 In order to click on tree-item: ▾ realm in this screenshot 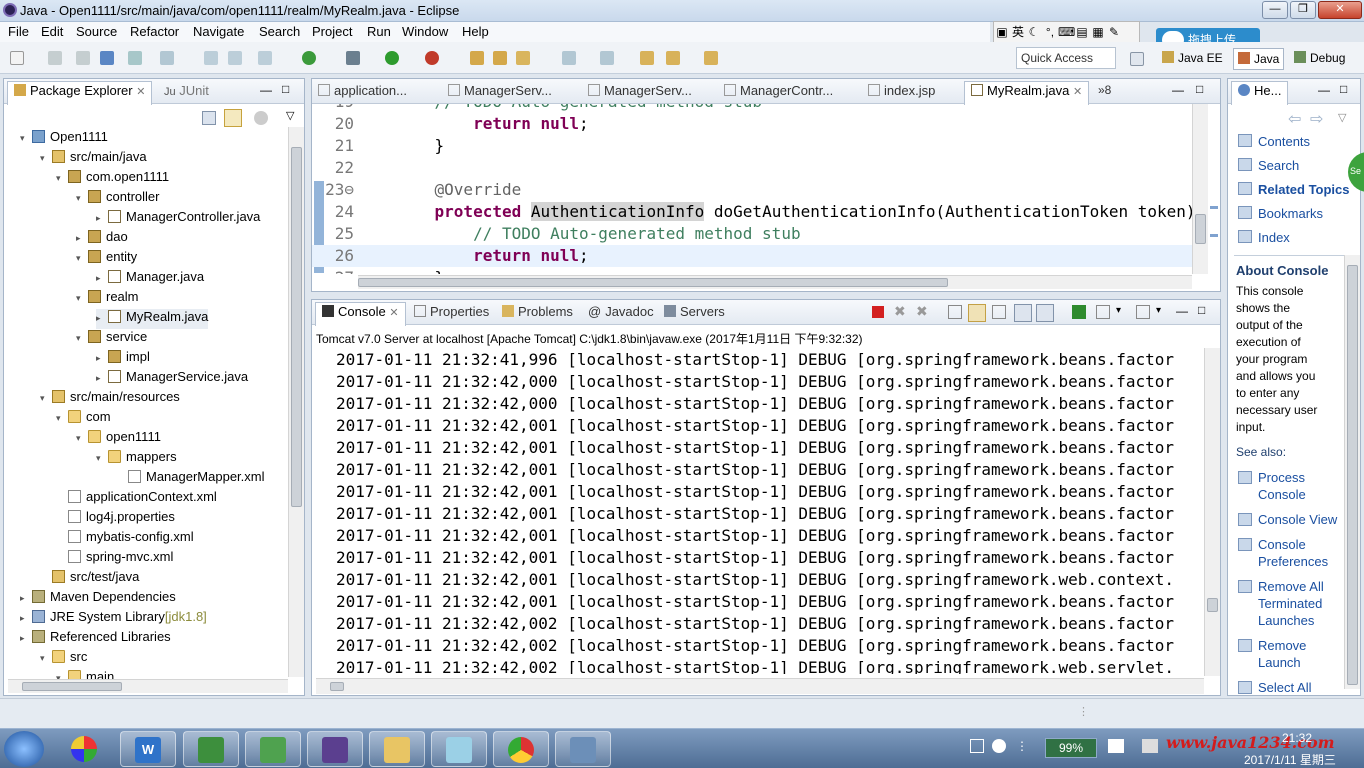, I will do `click(107, 299)`.